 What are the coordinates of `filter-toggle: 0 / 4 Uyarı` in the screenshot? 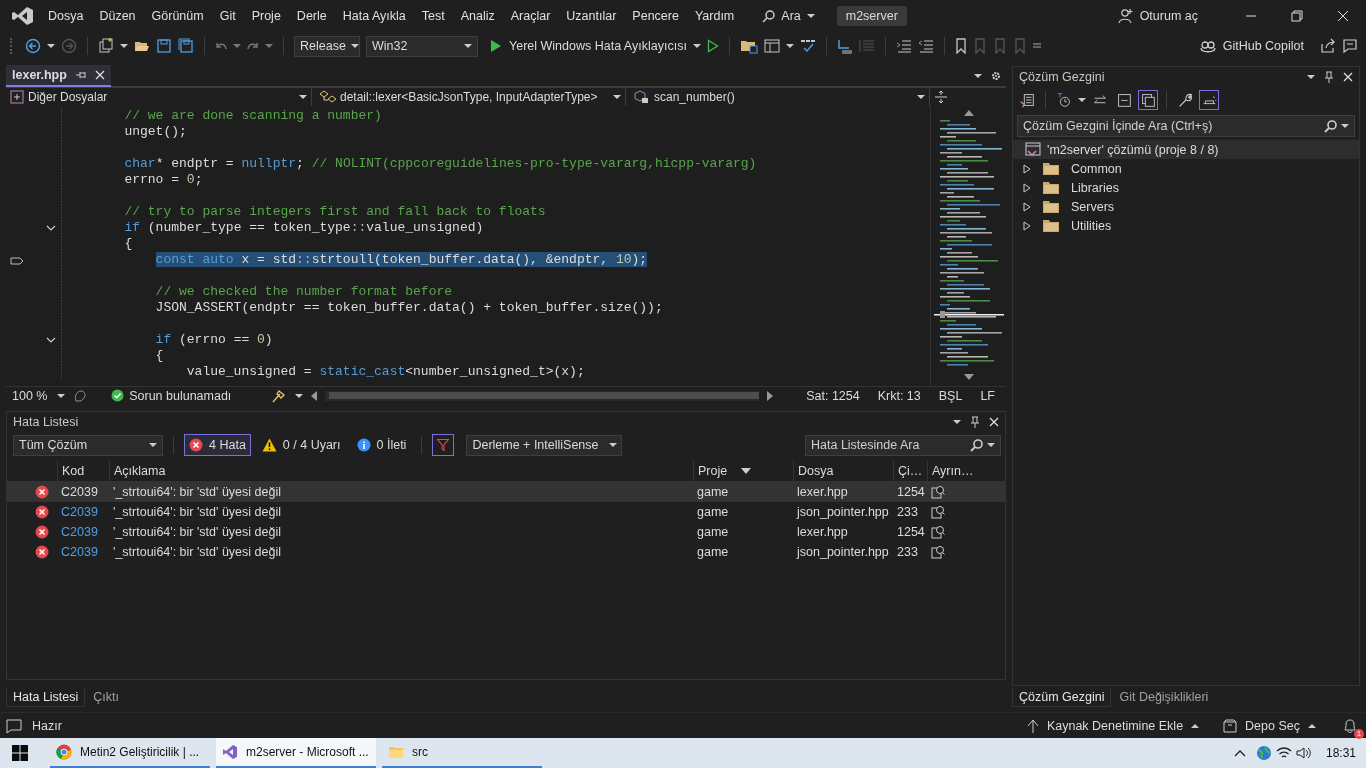 It's located at (301, 445).